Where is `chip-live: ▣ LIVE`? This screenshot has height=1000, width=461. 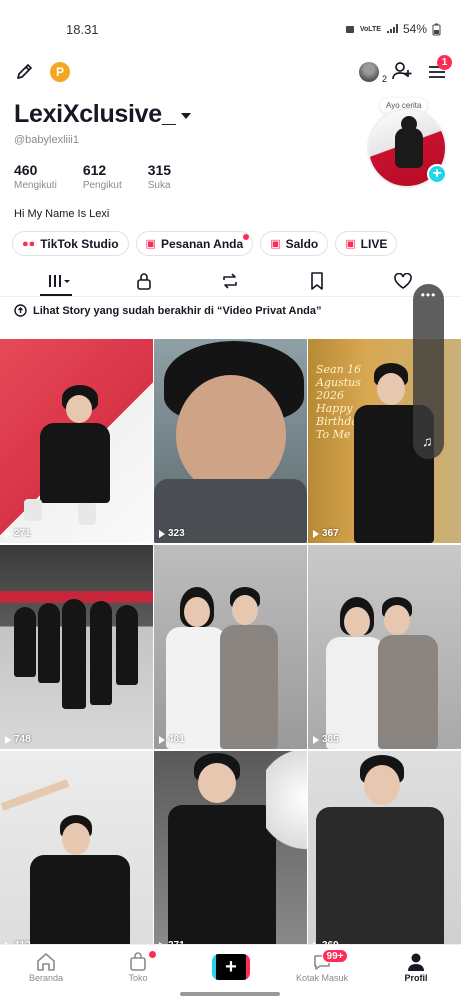 chip-live: ▣ LIVE is located at coordinates (366, 243).